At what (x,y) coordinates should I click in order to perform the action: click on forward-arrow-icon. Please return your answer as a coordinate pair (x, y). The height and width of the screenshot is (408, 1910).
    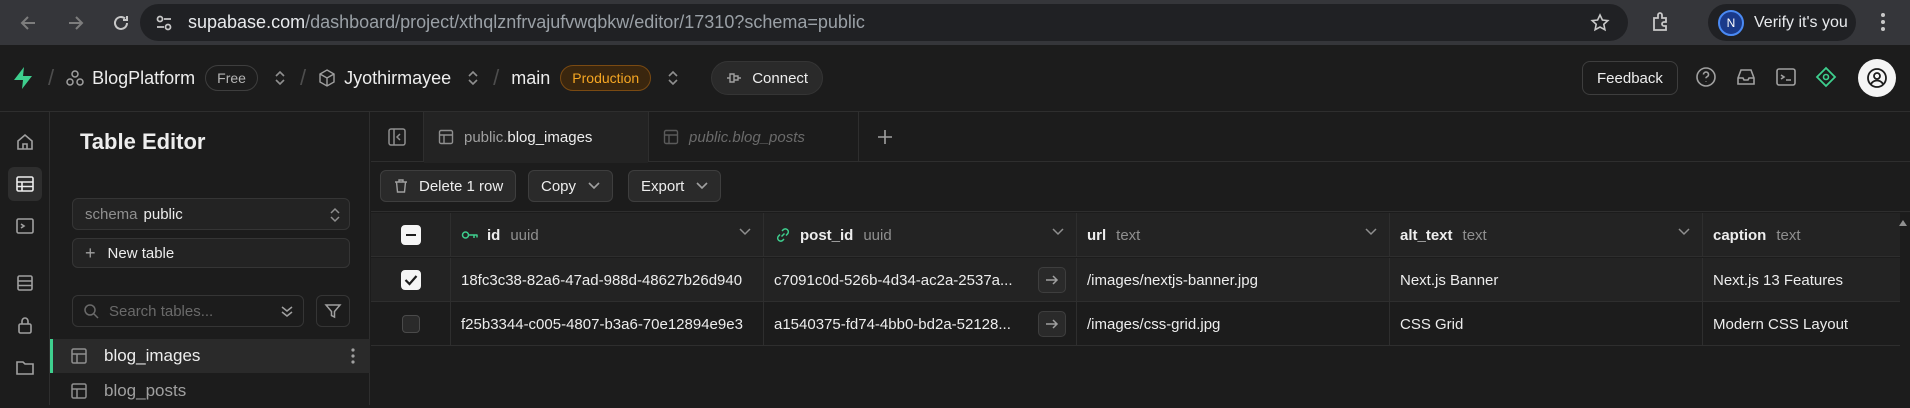
    Looking at the image, I should click on (75, 23).